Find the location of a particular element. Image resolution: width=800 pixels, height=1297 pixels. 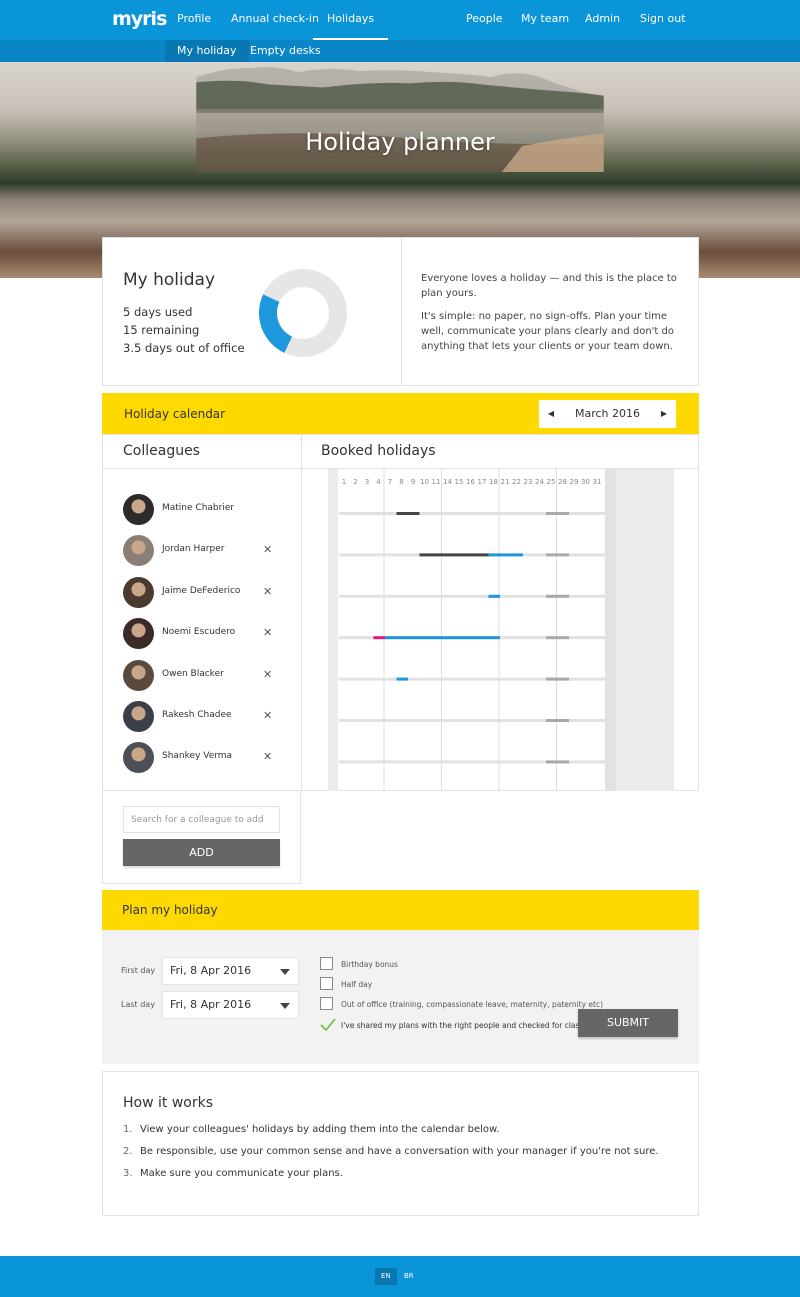

day-label: 21 is located at coordinates (505, 482).